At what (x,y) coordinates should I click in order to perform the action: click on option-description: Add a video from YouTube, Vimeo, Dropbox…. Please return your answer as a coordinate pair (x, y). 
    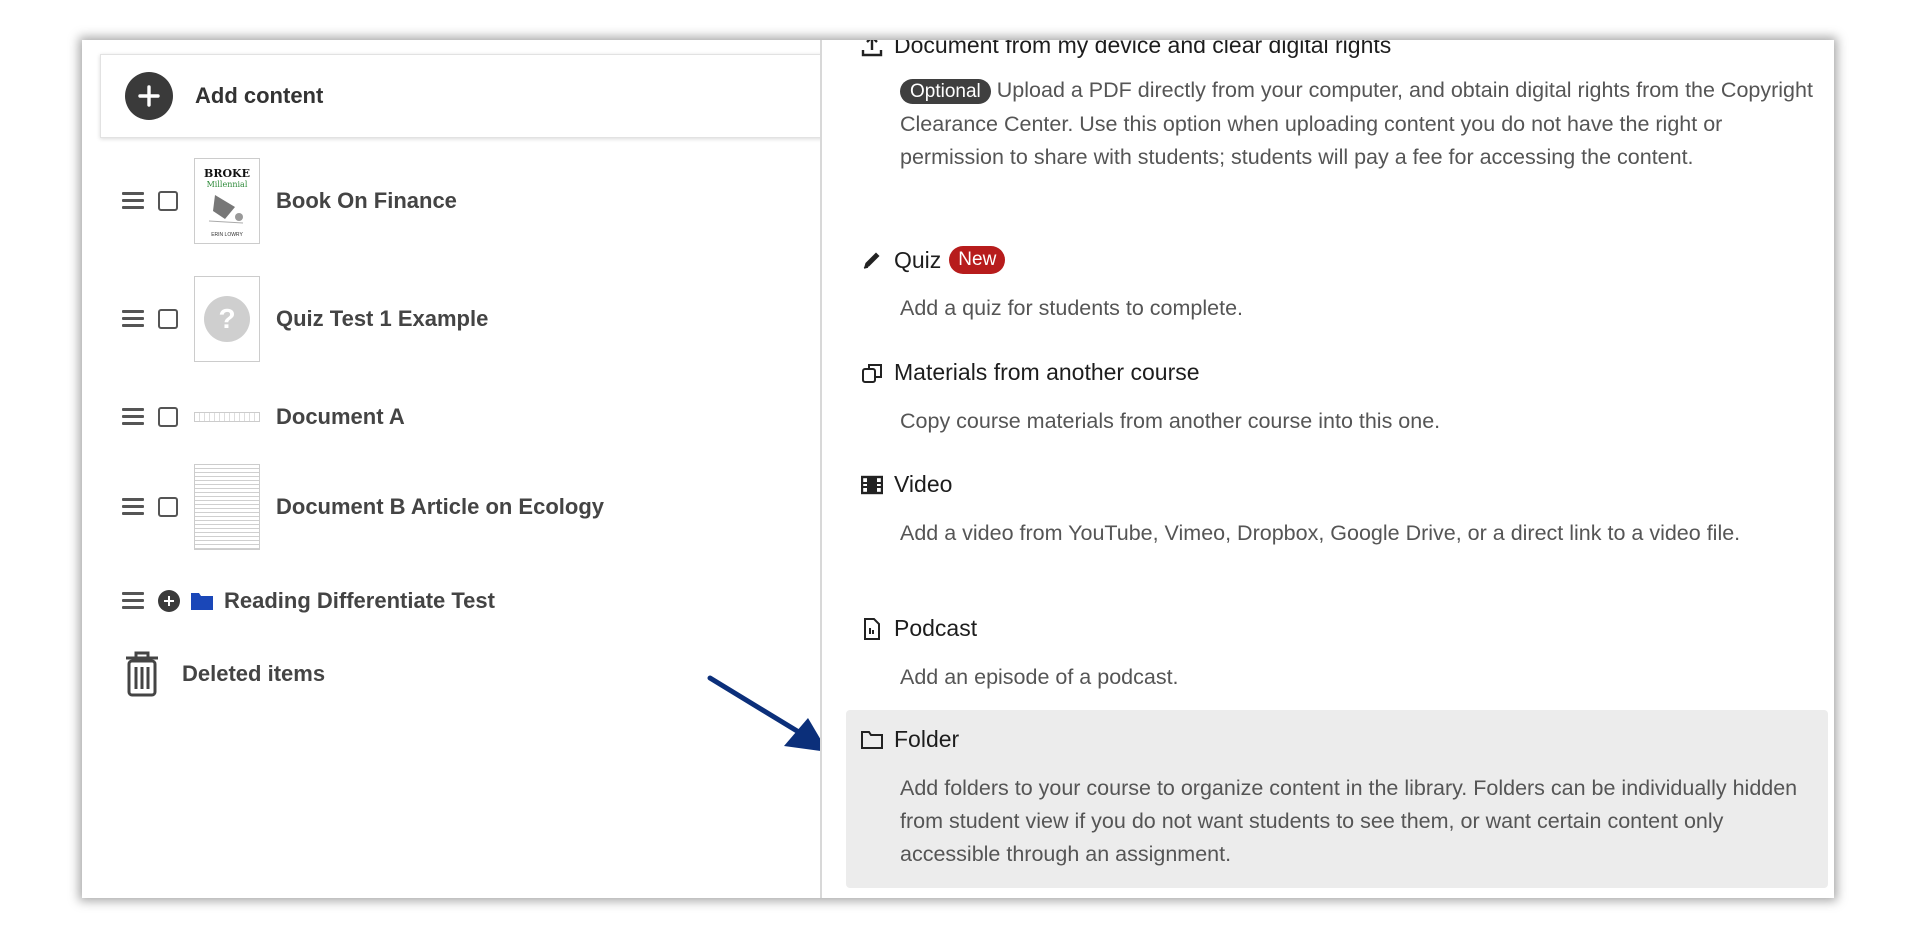
    Looking at the image, I should click on (1320, 533).